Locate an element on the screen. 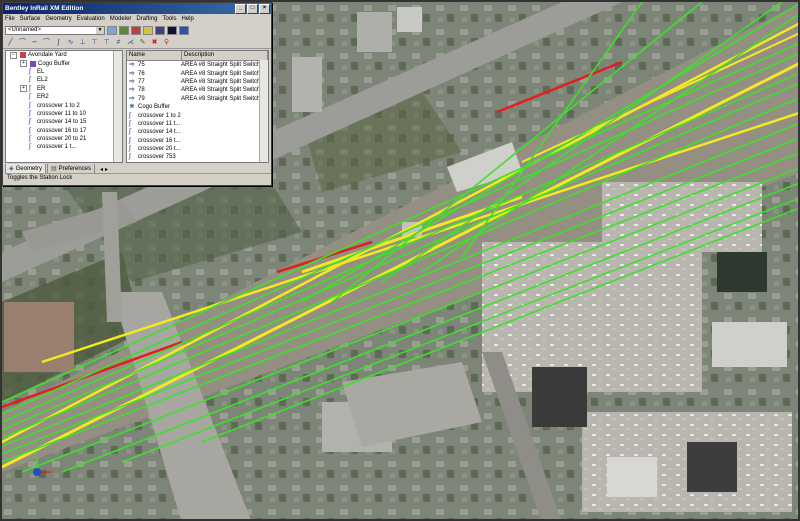 This screenshot has width=800, height=521. list-row-name-text: 75 is located at coordinates (141, 65).